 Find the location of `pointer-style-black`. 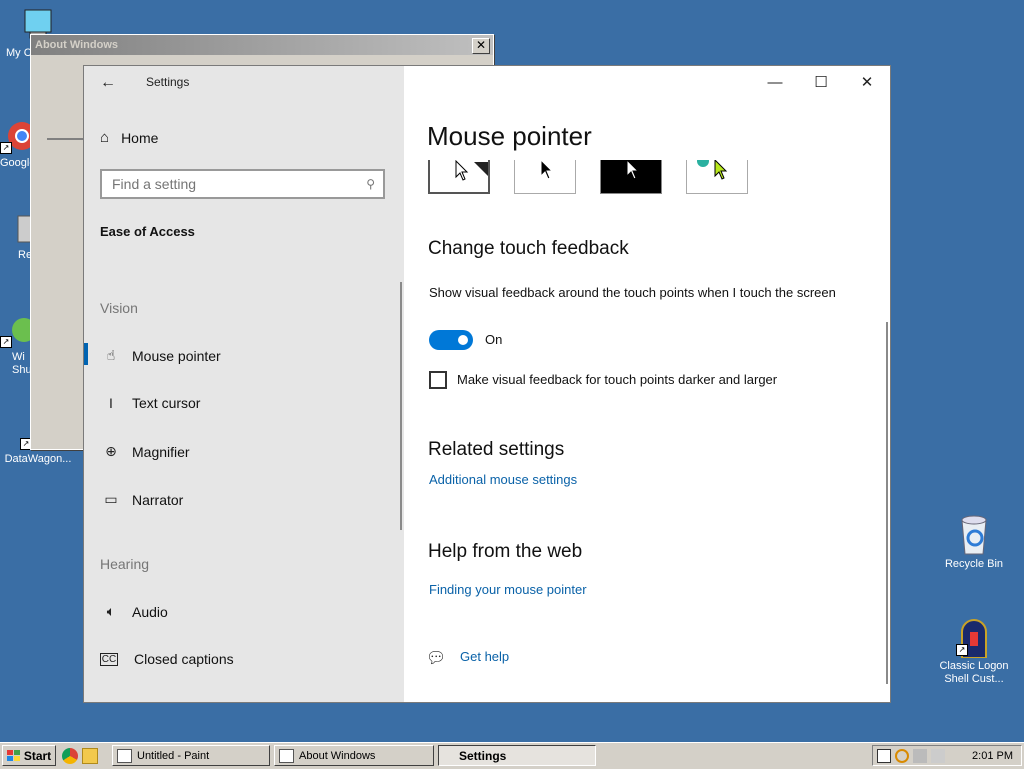

pointer-style-black is located at coordinates (545, 177).